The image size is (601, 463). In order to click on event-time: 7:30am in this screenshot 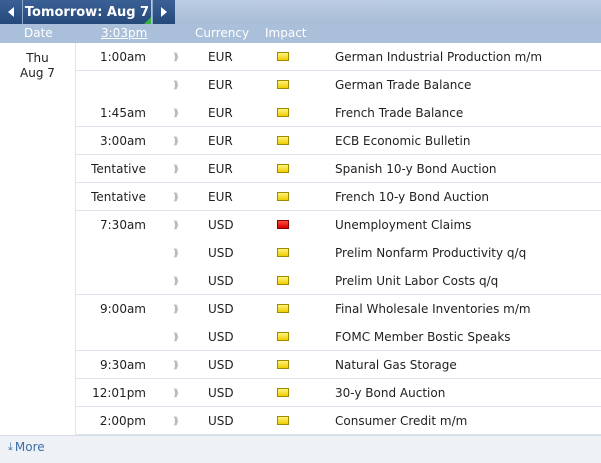, I will do `click(123, 225)`.